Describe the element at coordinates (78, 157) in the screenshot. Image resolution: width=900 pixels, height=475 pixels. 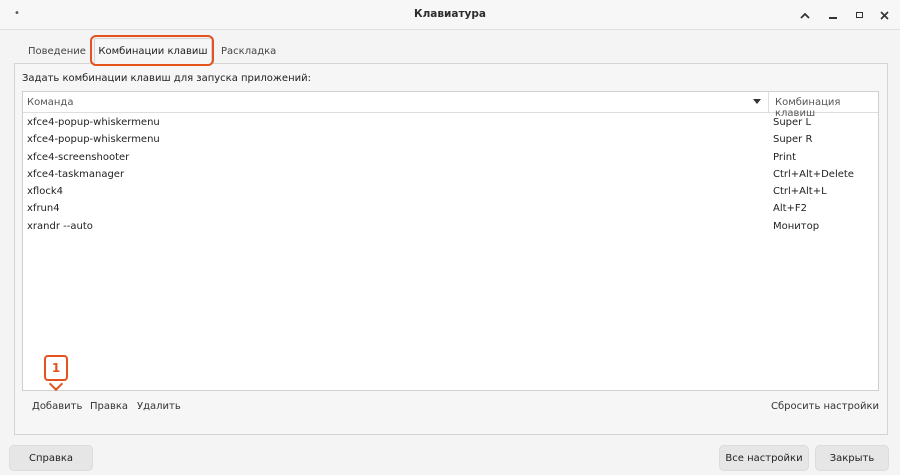
I see `command-cell: xfce4-screenshooter` at that location.